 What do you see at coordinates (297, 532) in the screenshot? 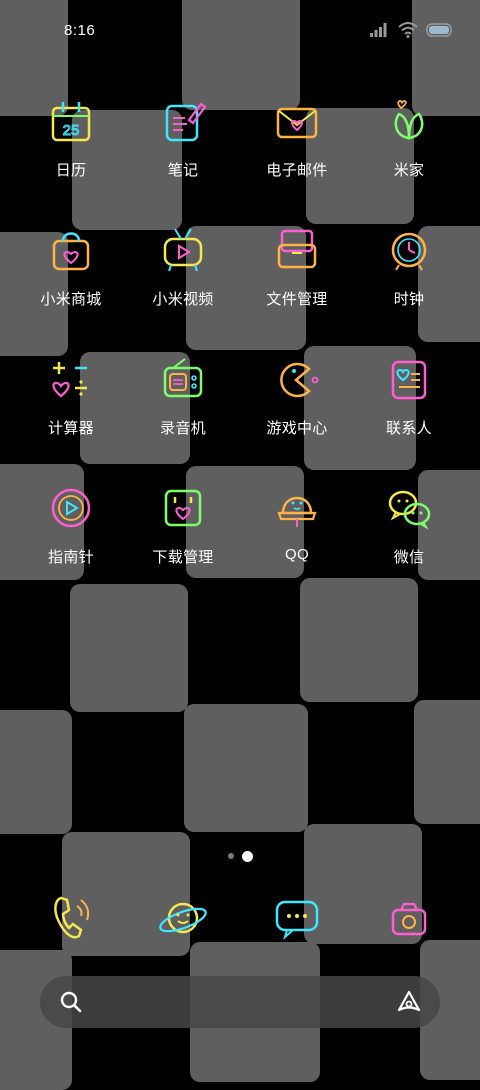
I see `app-qq: QQ` at bounding box center [297, 532].